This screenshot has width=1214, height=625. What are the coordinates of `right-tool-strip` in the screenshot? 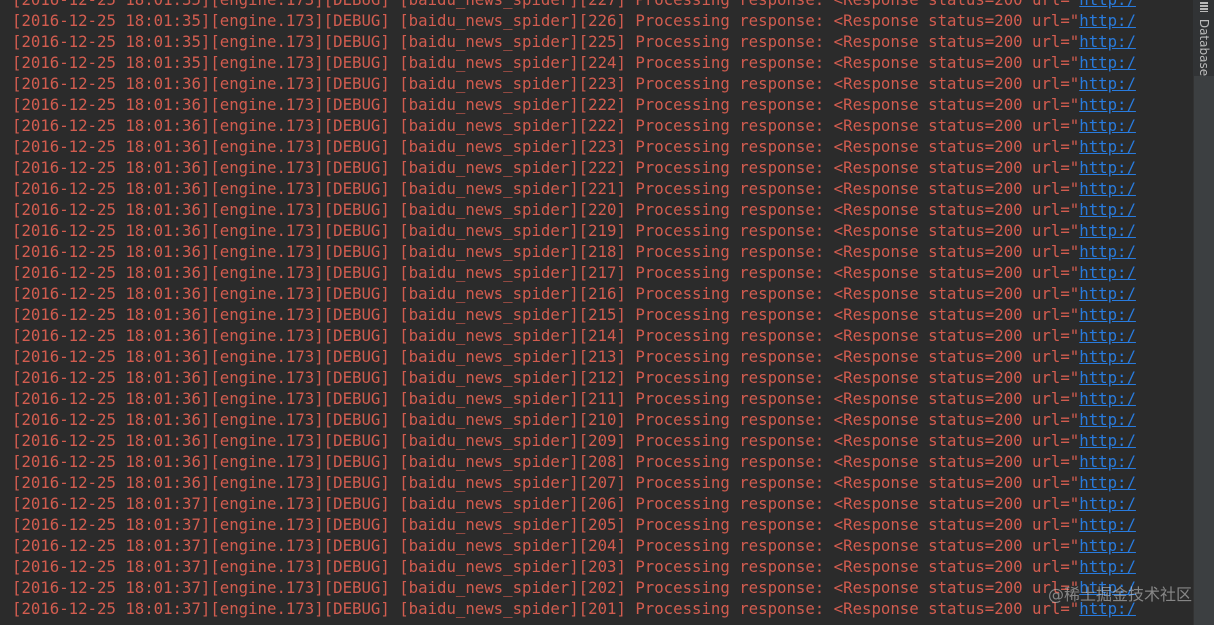 It's located at (1203, 312).